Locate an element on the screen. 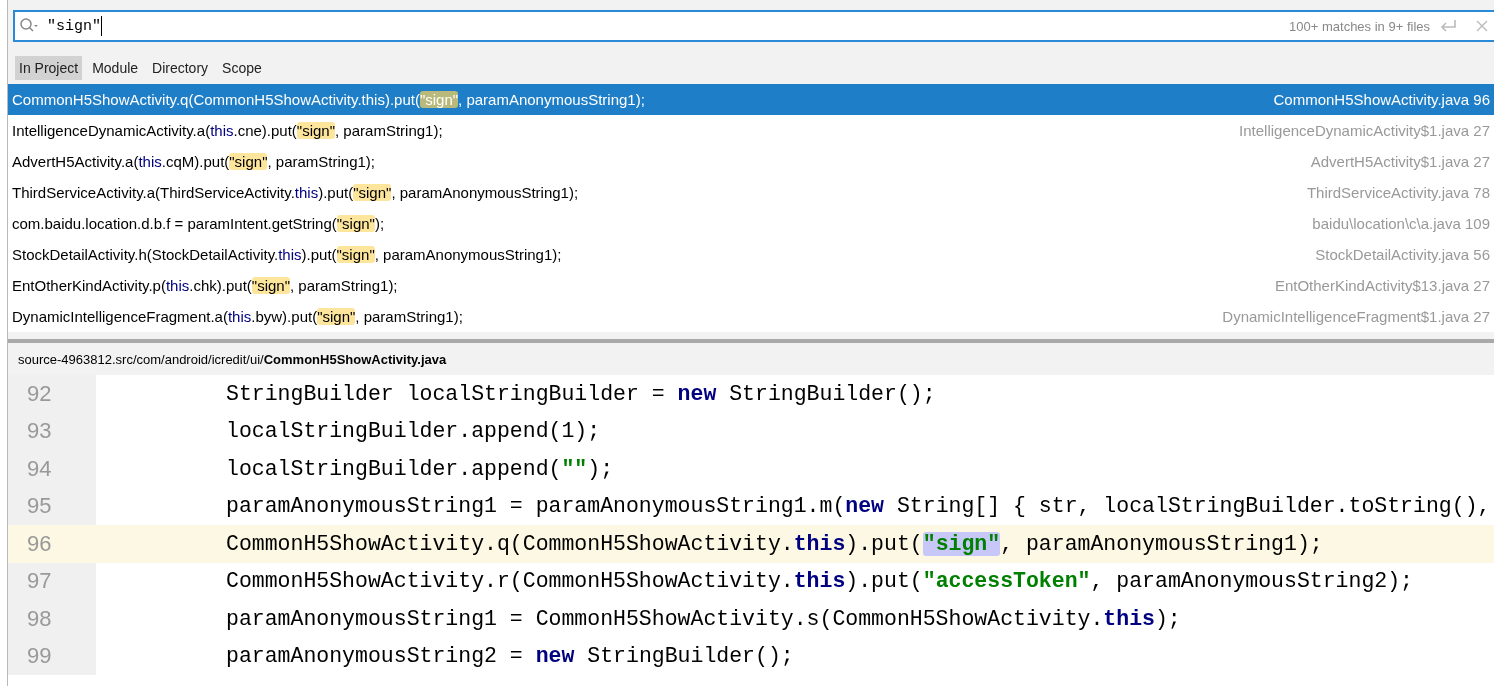 The height and width of the screenshot is (686, 1494). enter-icon is located at coordinates (1448, 26).